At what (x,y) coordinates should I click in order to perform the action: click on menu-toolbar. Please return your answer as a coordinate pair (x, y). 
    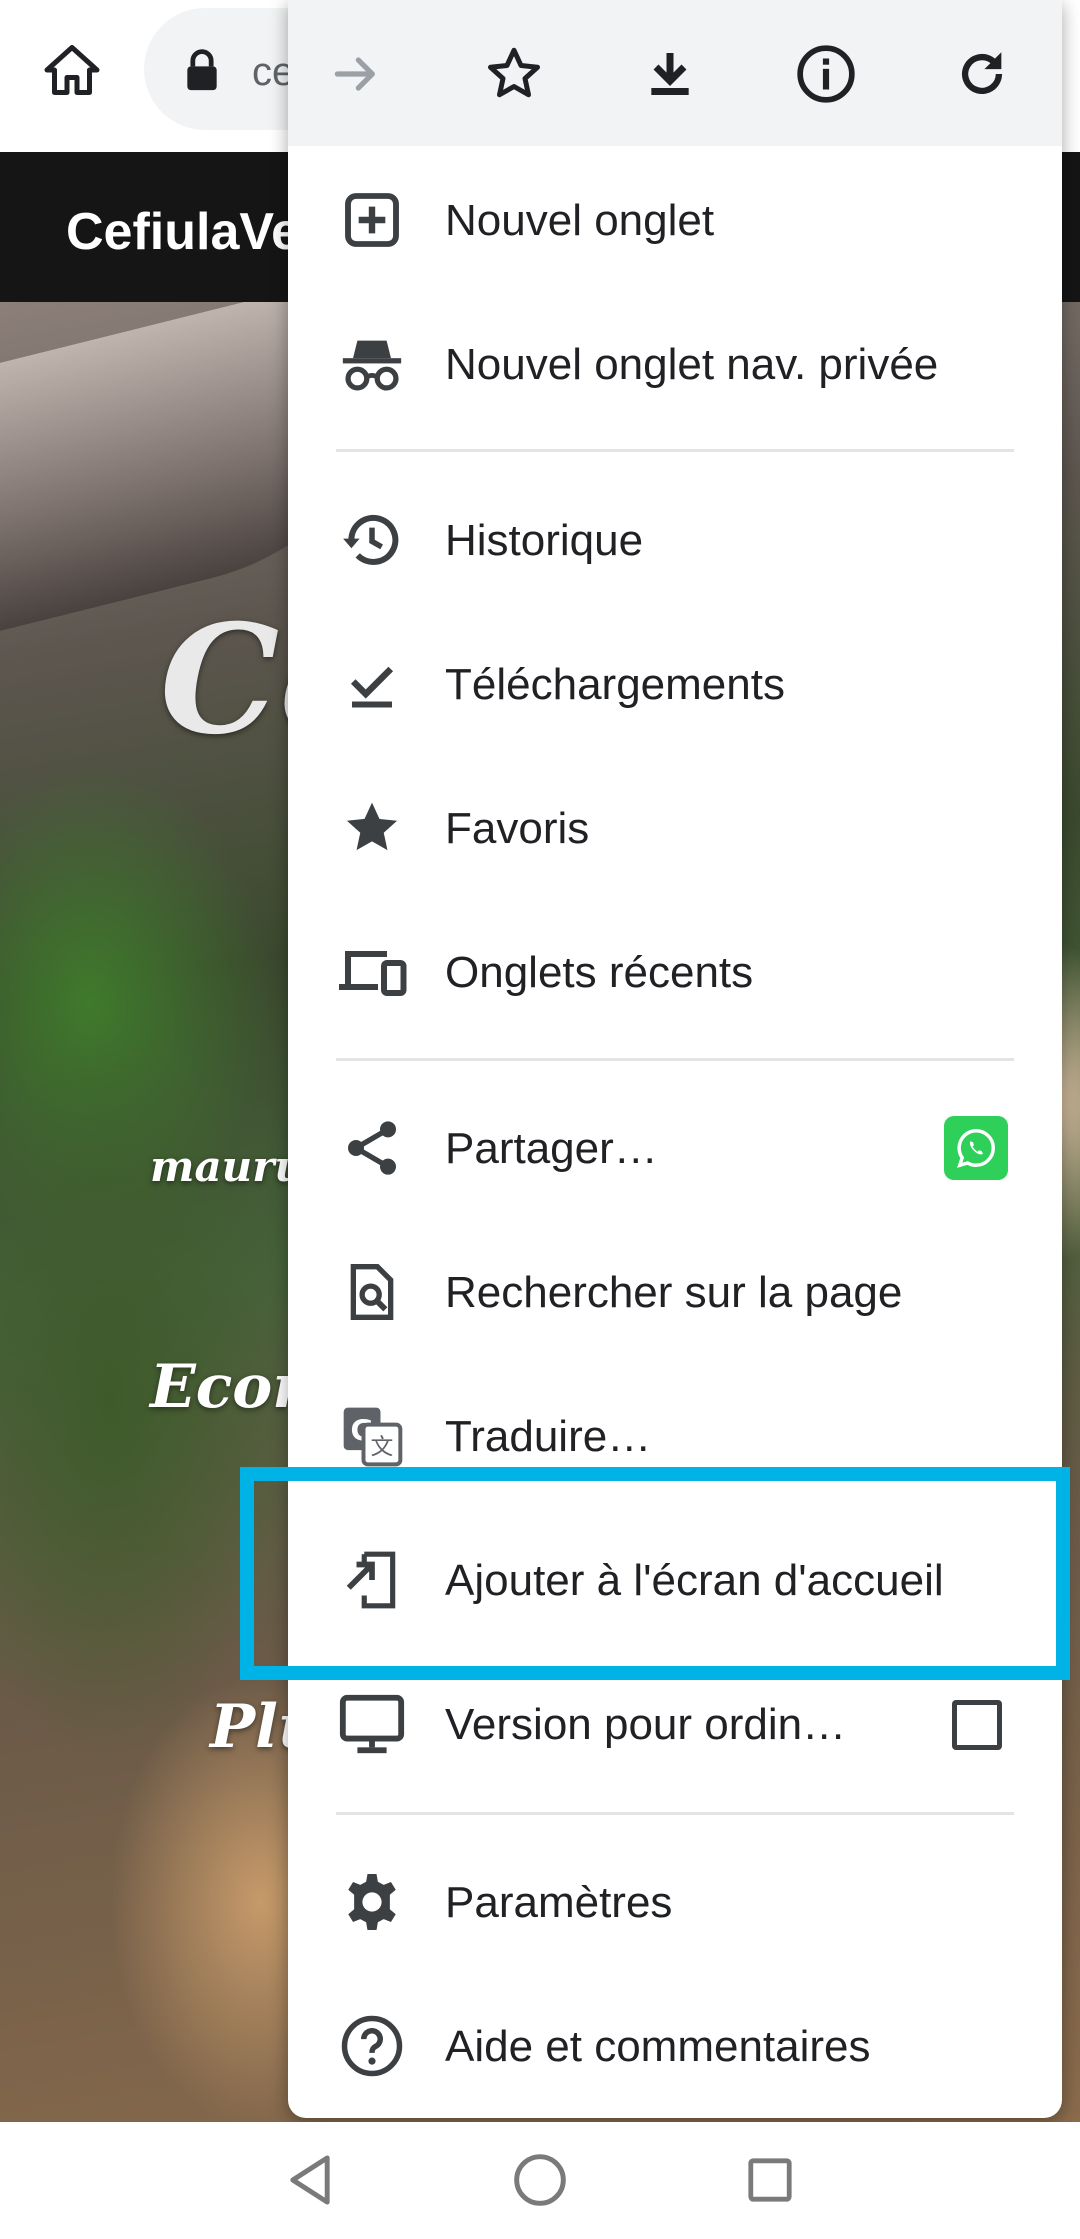
    Looking at the image, I should click on (675, 73).